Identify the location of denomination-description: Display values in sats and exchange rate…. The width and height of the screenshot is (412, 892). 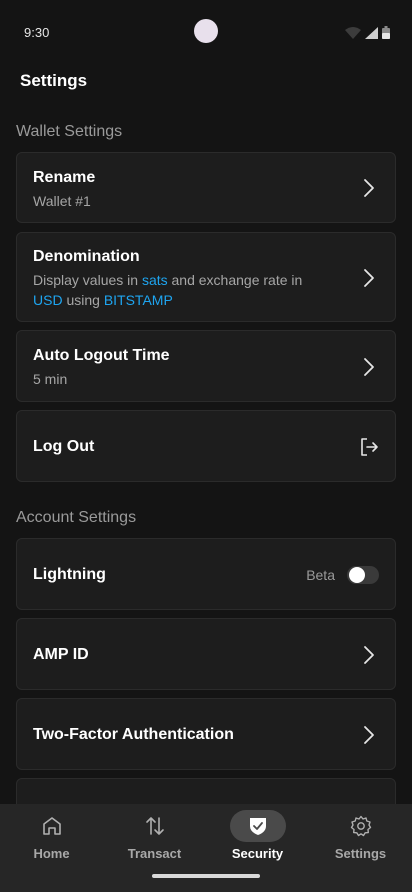
(193, 290).